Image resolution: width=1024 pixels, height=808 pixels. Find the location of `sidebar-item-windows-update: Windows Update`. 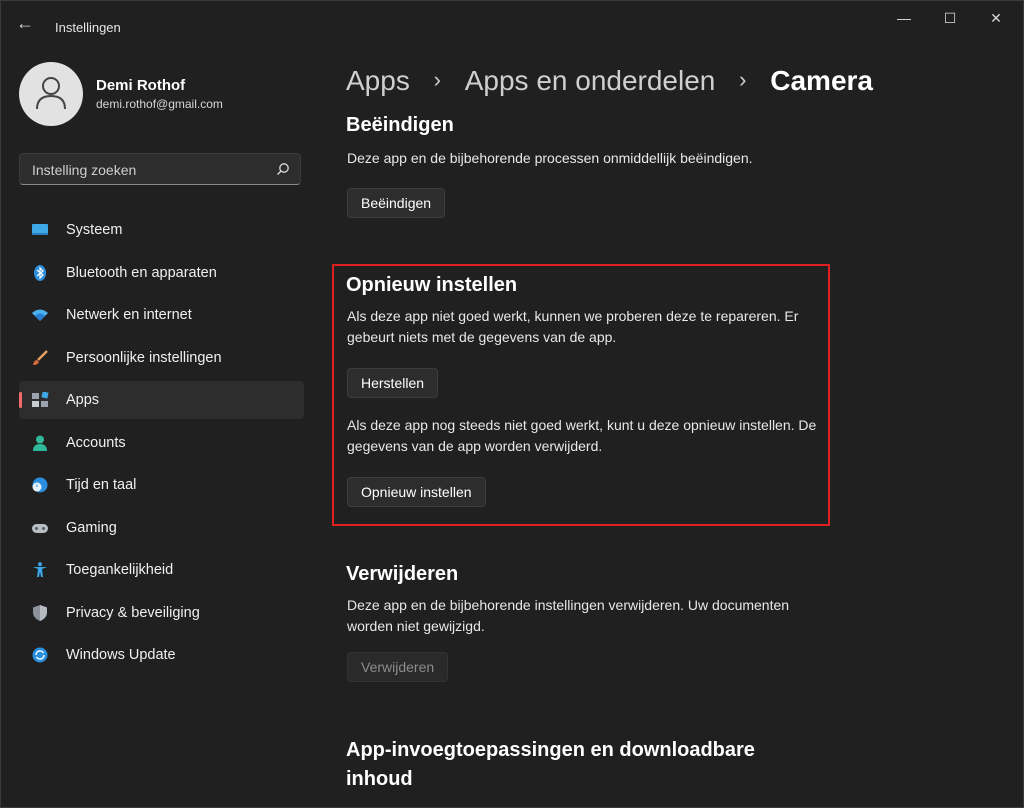

sidebar-item-windows-update: Windows Update is located at coordinates (161, 655).